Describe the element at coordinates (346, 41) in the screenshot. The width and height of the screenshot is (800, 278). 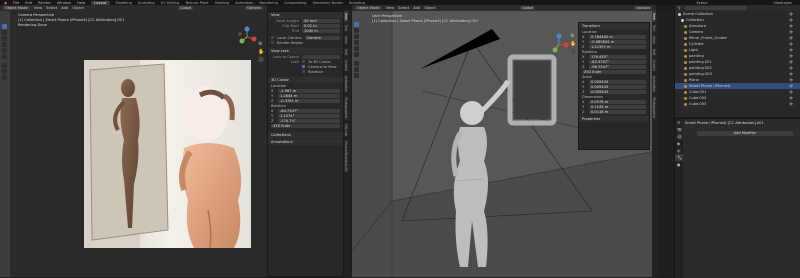
I see `tab-view-left: View` at that location.